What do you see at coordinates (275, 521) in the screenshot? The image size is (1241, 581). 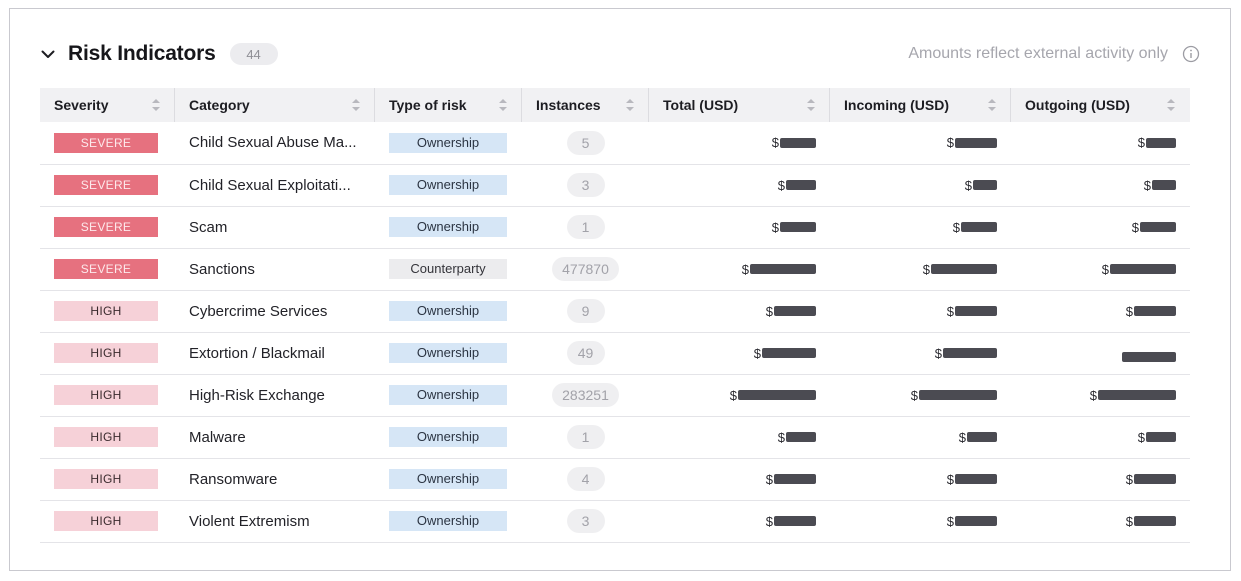 I see `category-cell: Violent Extremism` at bounding box center [275, 521].